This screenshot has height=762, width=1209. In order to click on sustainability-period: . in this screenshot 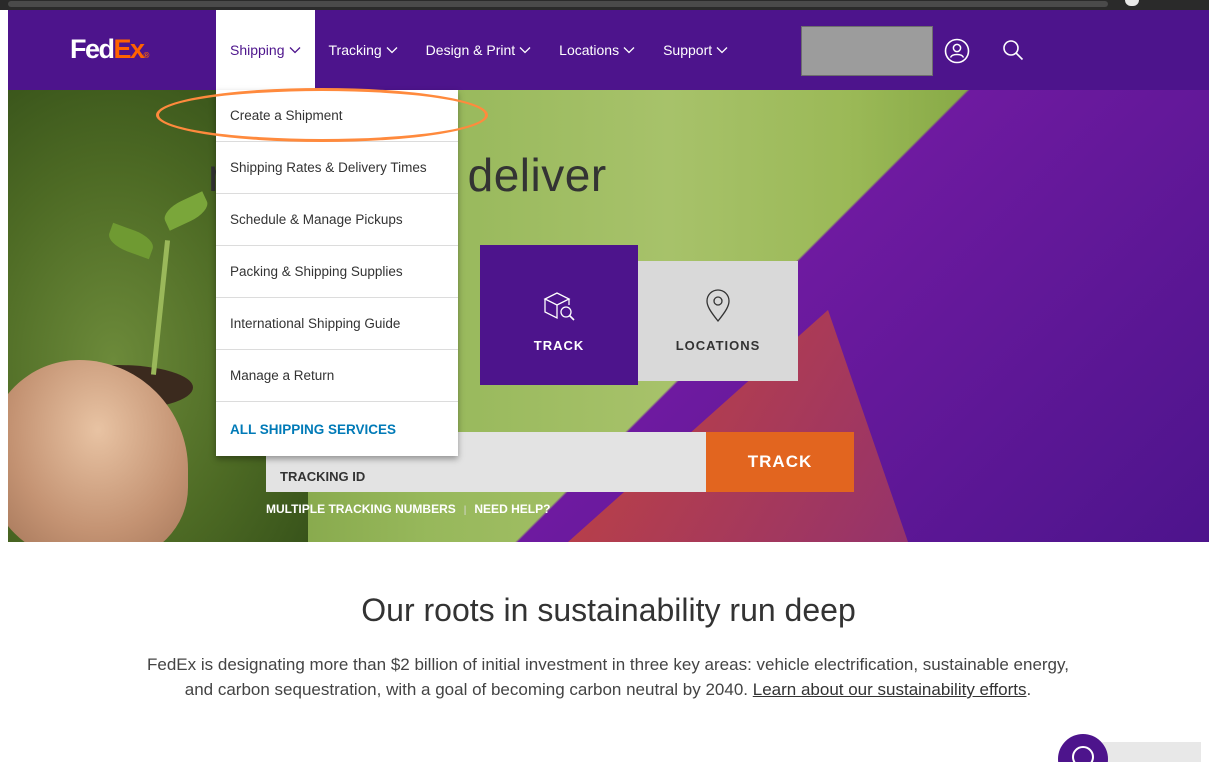, I will do `click(1029, 689)`.